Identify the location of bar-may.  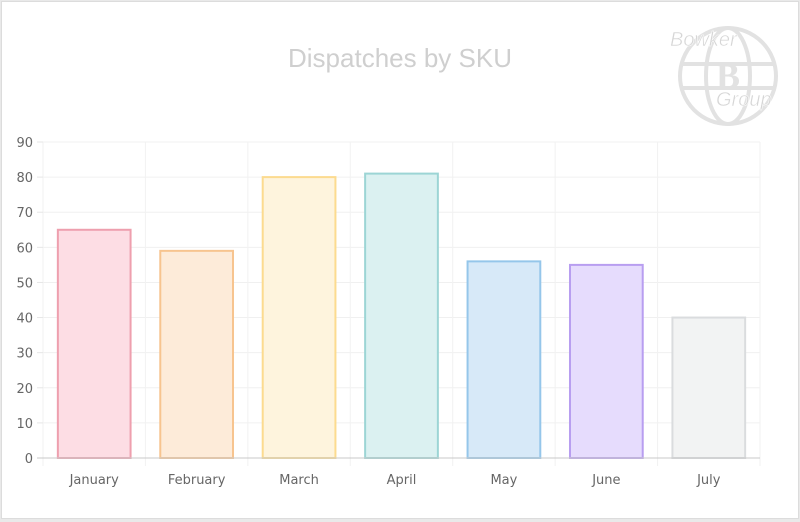
(504, 359).